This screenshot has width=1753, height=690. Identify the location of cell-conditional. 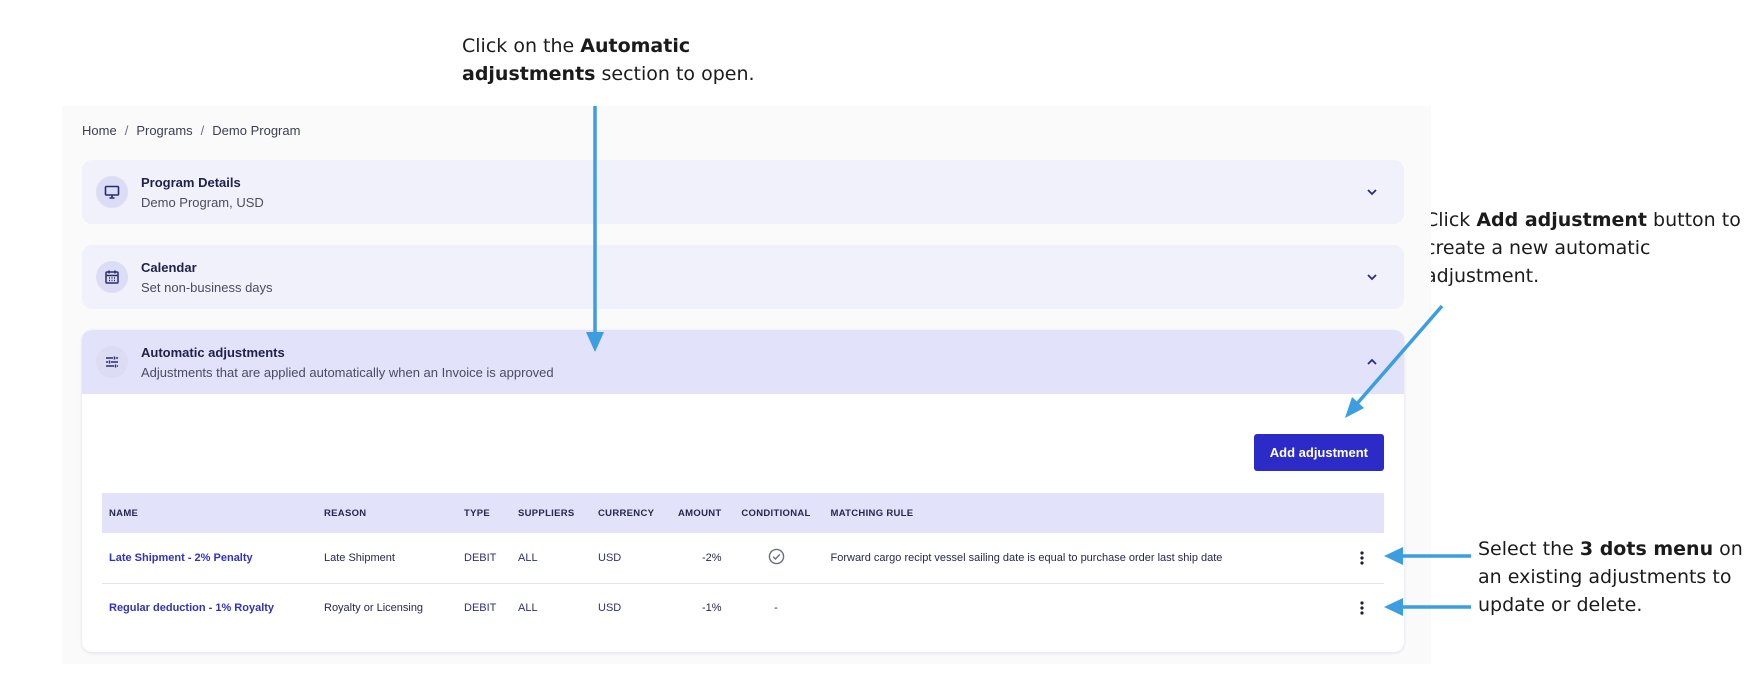
(776, 558).